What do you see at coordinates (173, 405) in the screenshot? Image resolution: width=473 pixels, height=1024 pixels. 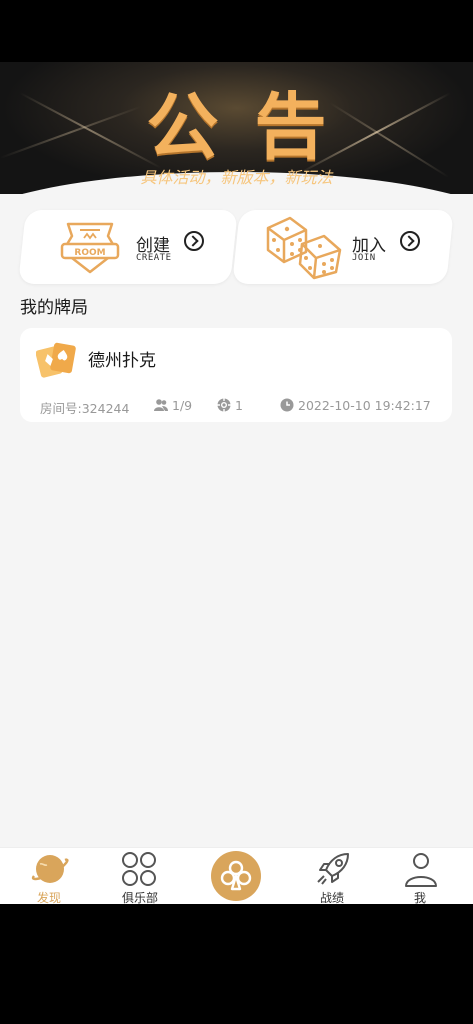 I see `players-count: 1/9` at bounding box center [173, 405].